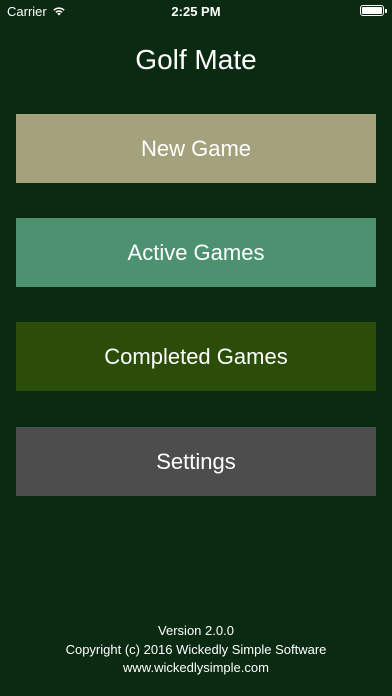 This screenshot has width=392, height=696. Describe the element at coordinates (196, 148) in the screenshot. I see `new-game-button: New Game` at that location.